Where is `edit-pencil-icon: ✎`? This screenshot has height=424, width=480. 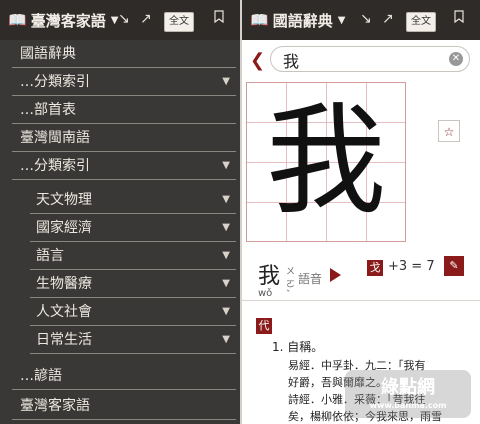
edit-pencil-icon: ✎ is located at coordinates (454, 266).